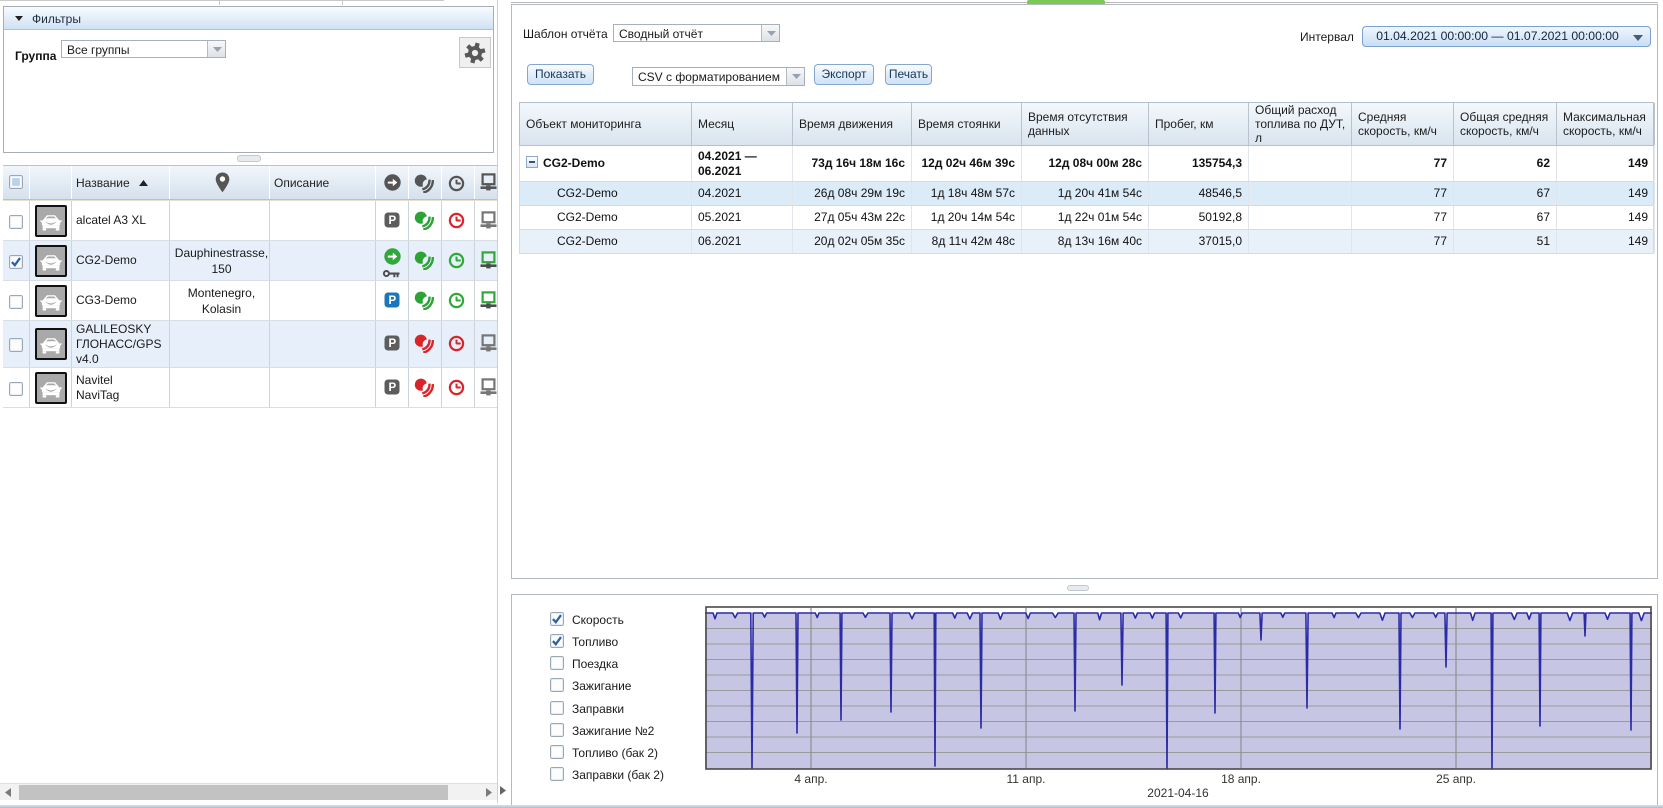 Image resolution: width=1663 pixels, height=808 pixels. I want to click on svg-text: 2021-04-16, so click(1178, 793).